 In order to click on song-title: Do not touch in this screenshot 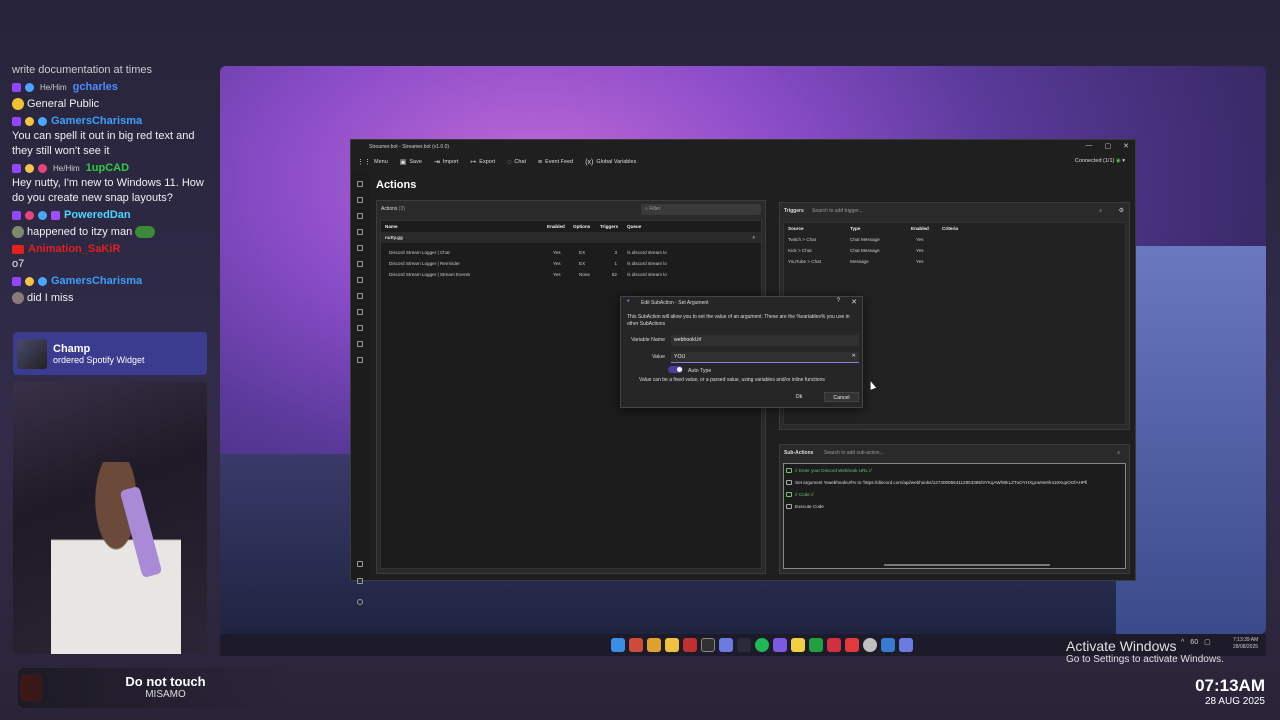, I will do `click(165, 681)`.